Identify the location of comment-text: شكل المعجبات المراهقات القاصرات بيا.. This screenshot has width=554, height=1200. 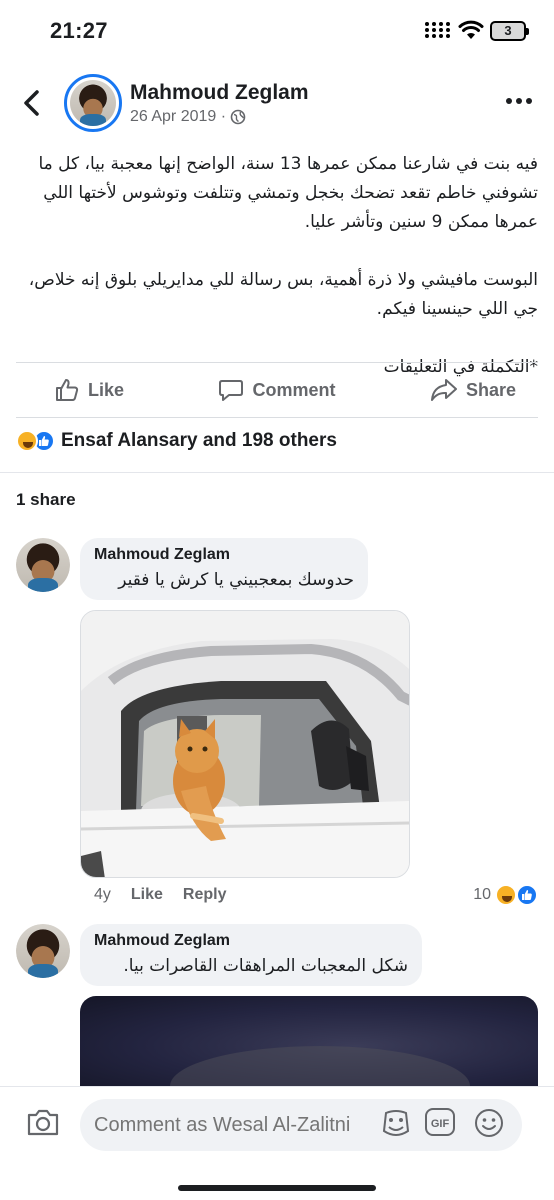
(265, 966).